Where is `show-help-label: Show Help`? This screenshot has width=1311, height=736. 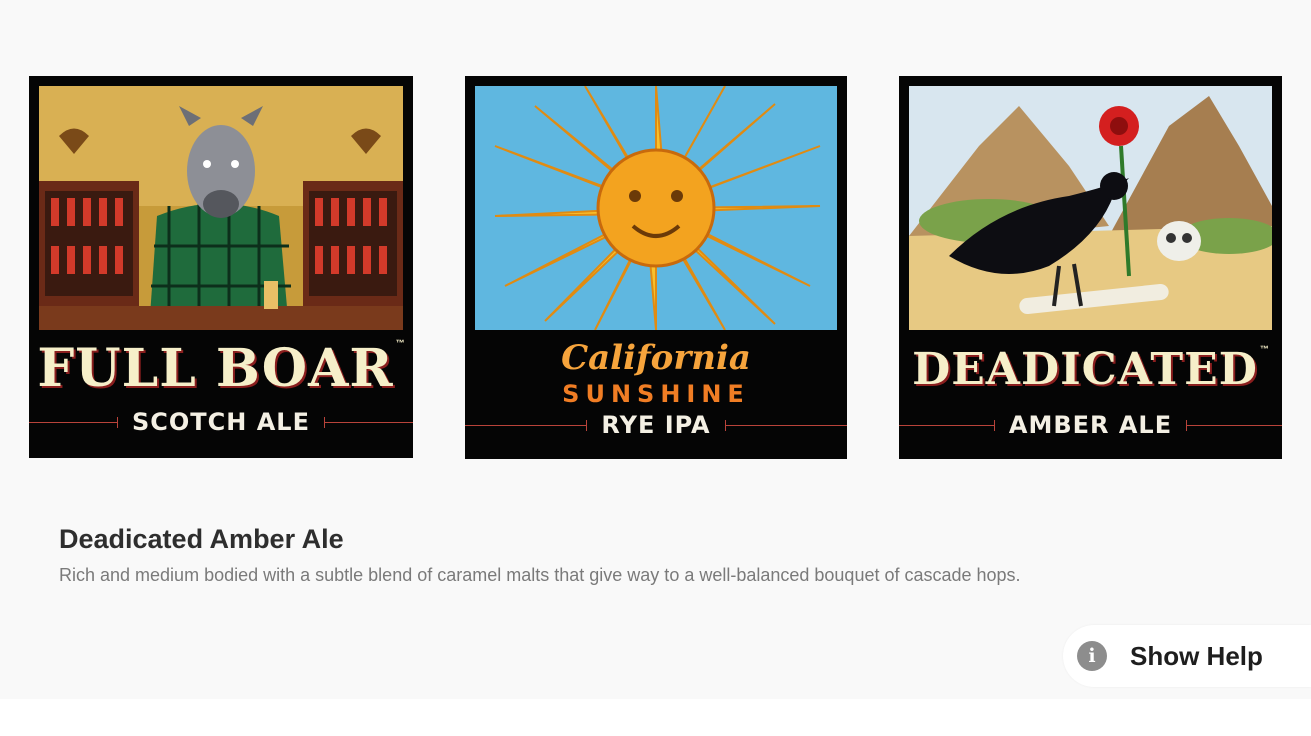 show-help-label: Show Help is located at coordinates (1196, 655).